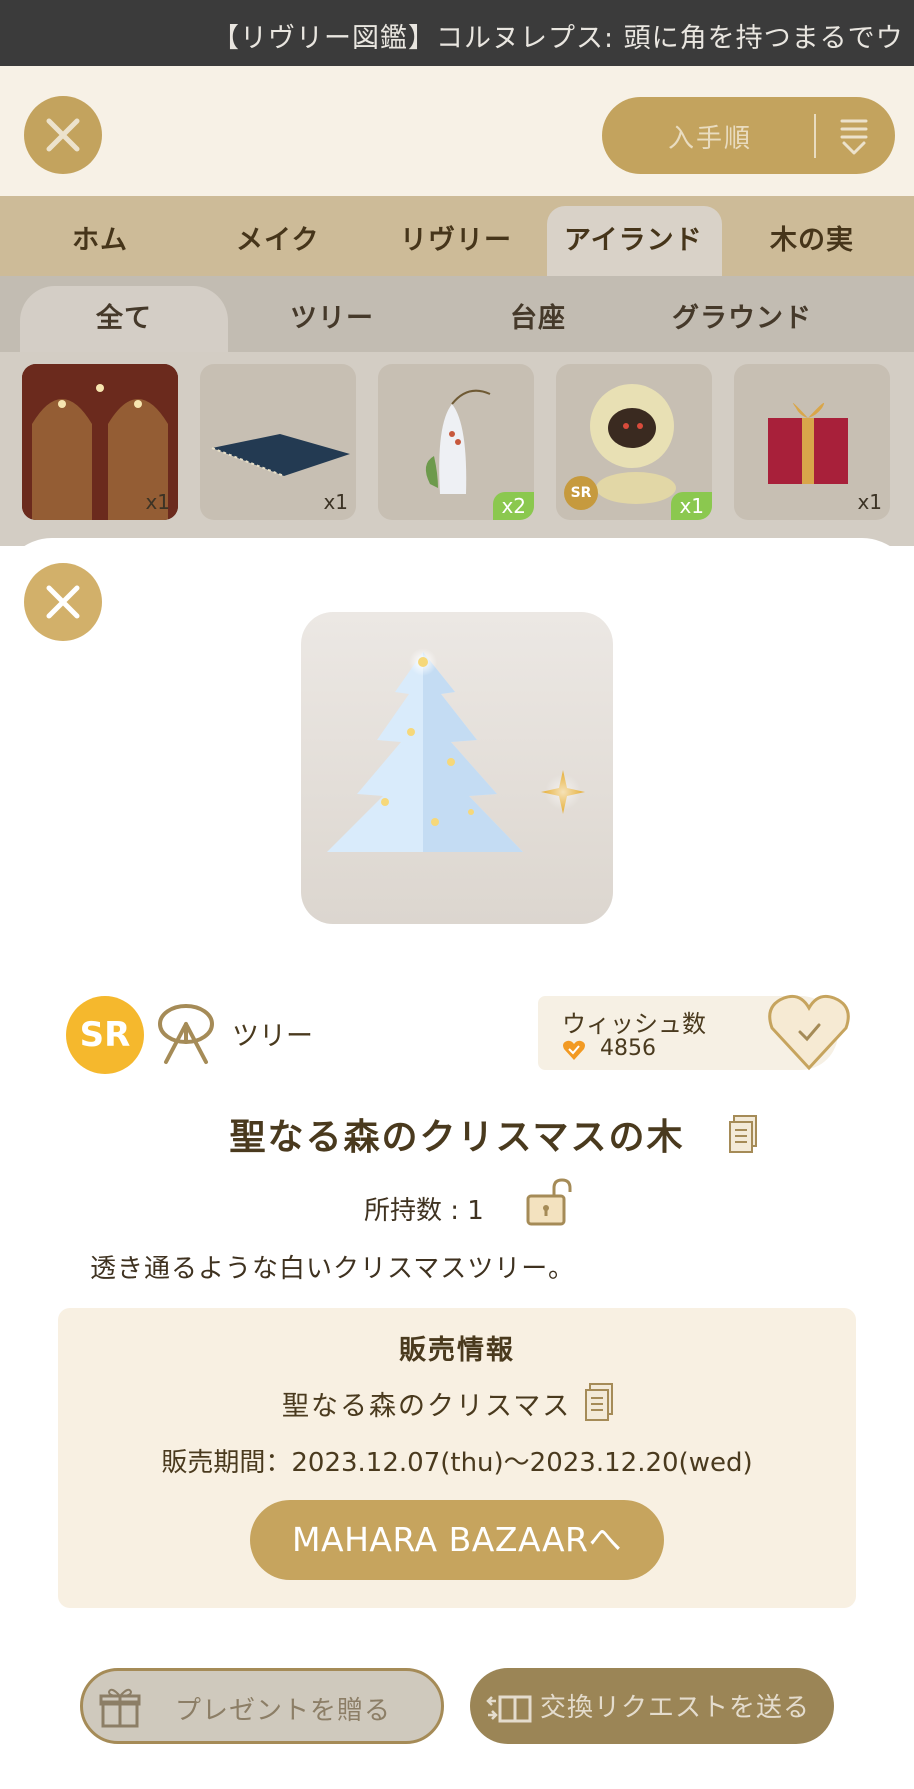 This screenshot has width=914, height=1789. Describe the element at coordinates (457, 1540) in the screenshot. I see `mahara-bazaar-button: MAHARA BAZAARへ` at that location.